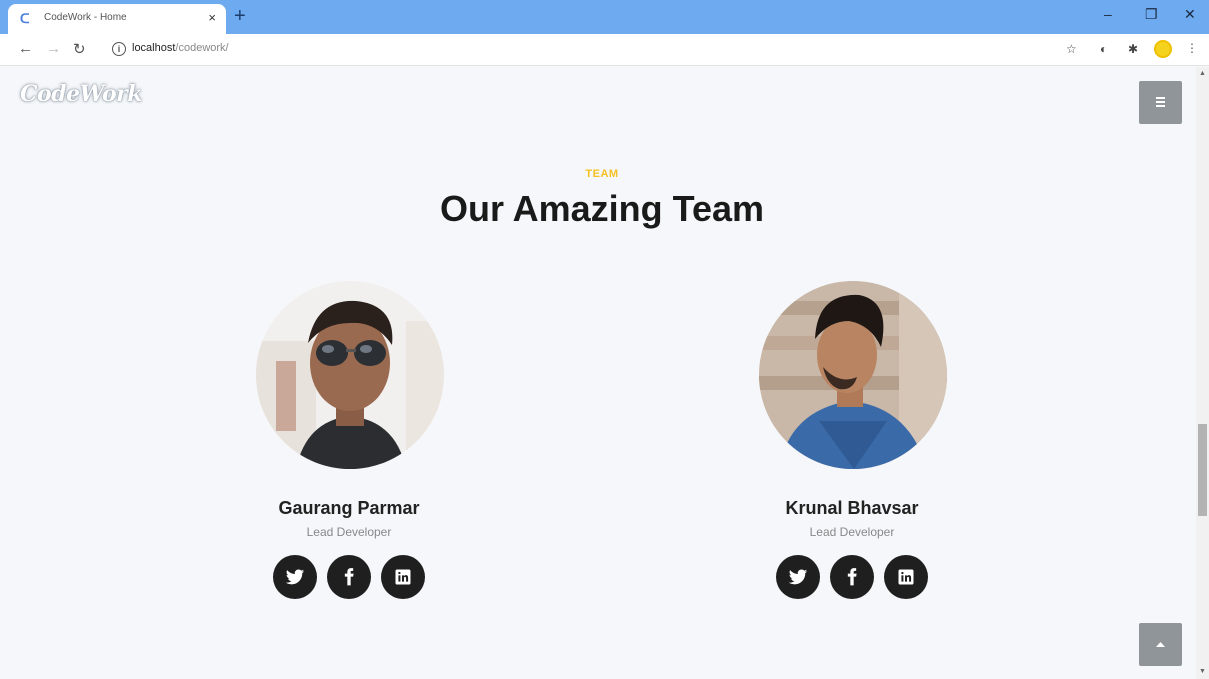 The height and width of the screenshot is (679, 1209). What do you see at coordinates (1163, 49) in the screenshot?
I see `profile-avatar-icon` at bounding box center [1163, 49].